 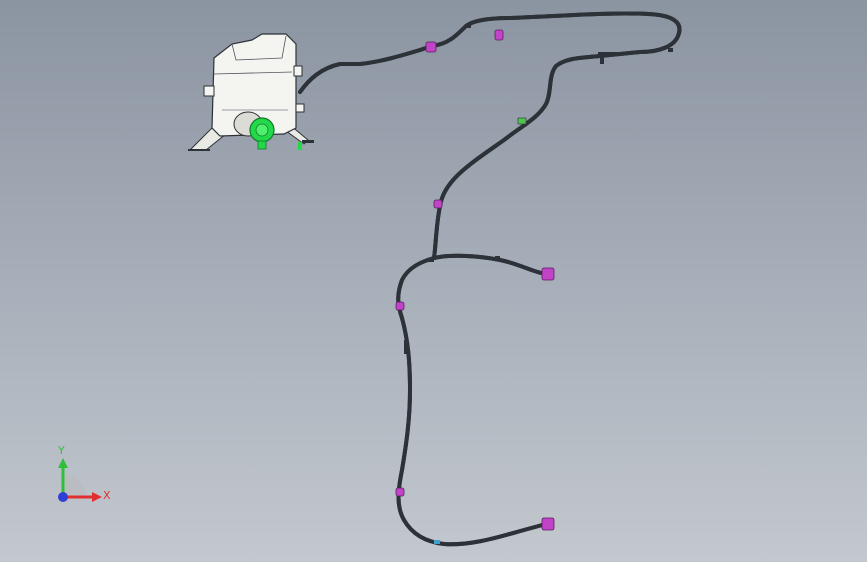 What do you see at coordinates (61, 450) in the screenshot?
I see `y-axis-label: Y` at bounding box center [61, 450].